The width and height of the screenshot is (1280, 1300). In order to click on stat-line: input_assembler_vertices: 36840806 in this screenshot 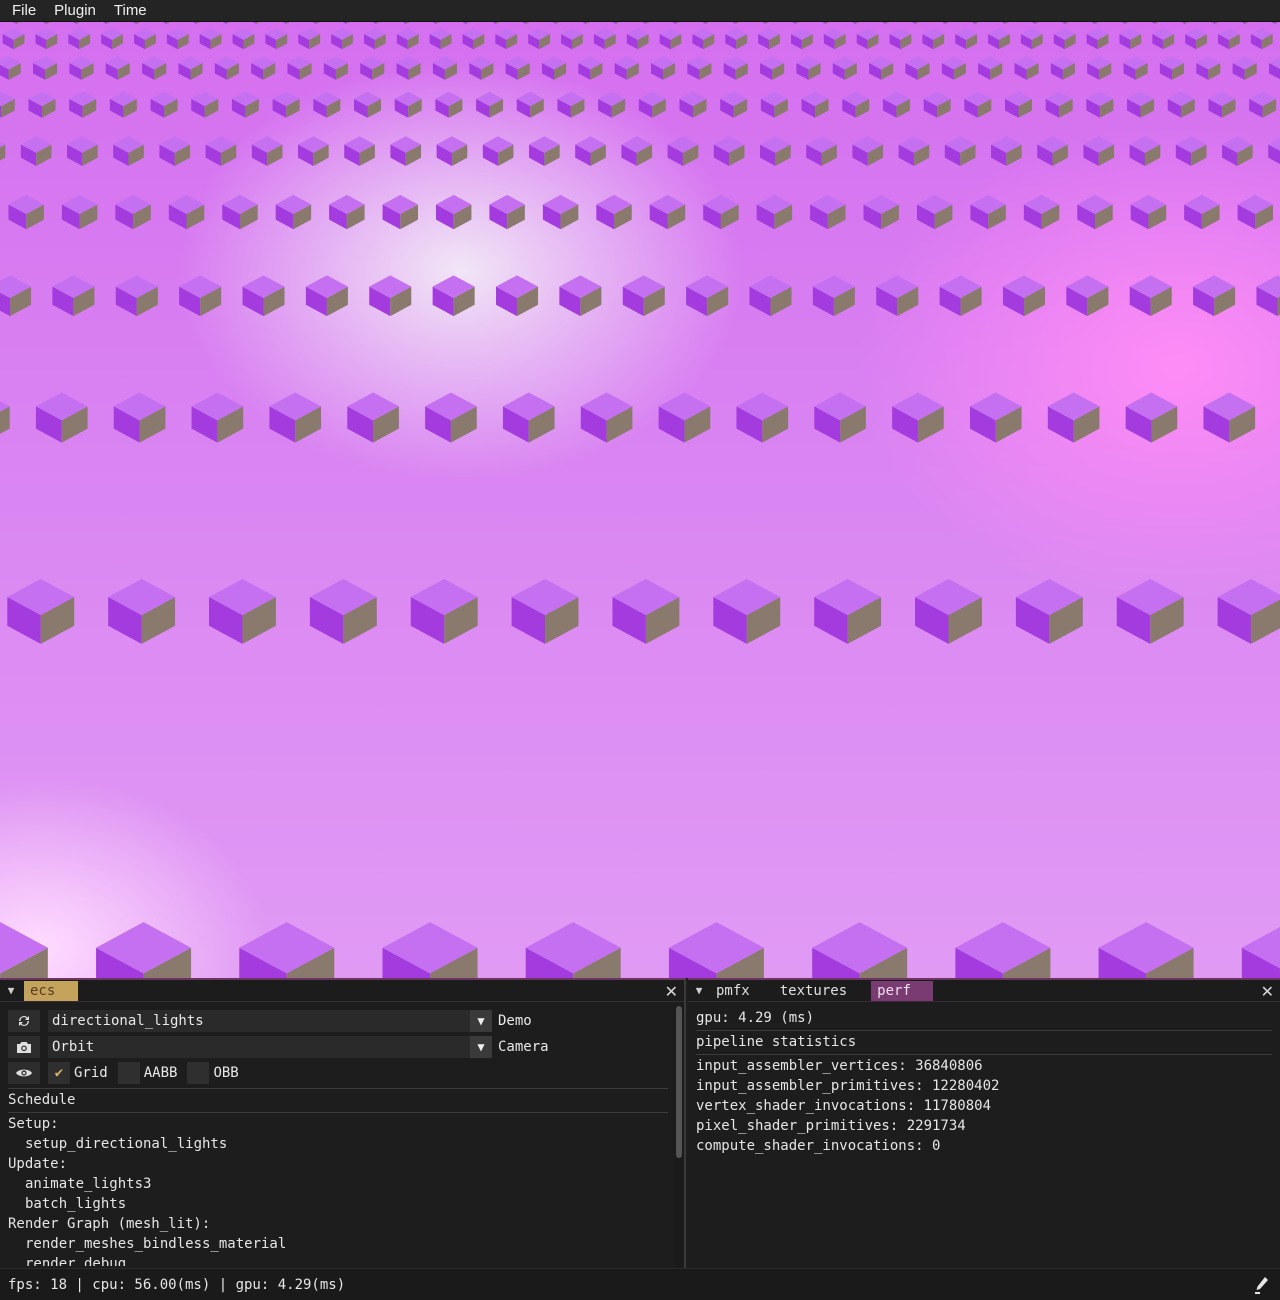, I will do `click(839, 1066)`.